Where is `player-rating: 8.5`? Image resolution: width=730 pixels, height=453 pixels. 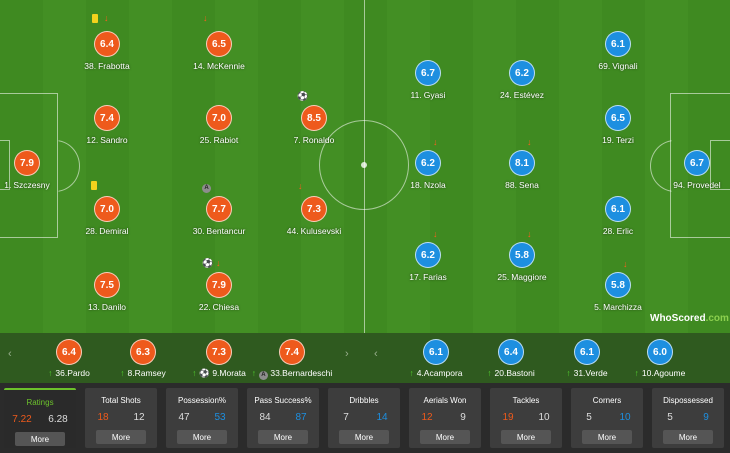
player-rating: 8.5 is located at coordinates (314, 118).